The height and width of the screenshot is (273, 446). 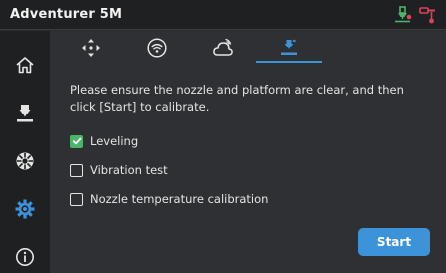 I want to click on vibration-test-checkbox, so click(x=76, y=170).